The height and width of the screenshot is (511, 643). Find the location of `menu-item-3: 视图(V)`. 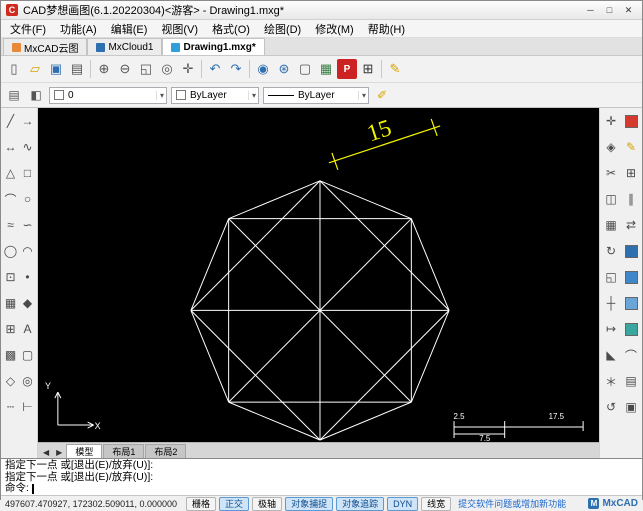

menu-item-3: 视图(V) is located at coordinates (179, 29).